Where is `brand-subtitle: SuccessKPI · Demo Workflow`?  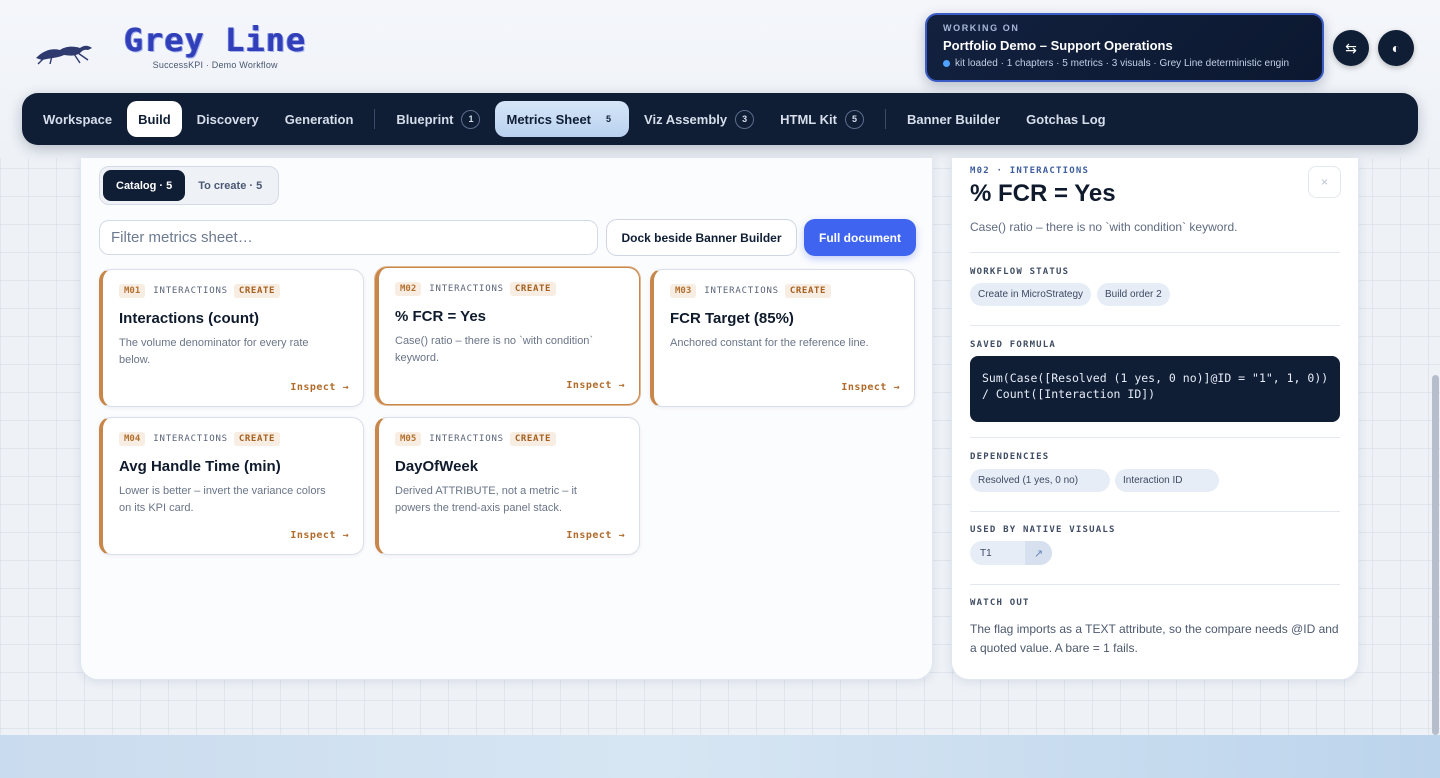 brand-subtitle: SuccessKPI · Demo Workflow is located at coordinates (215, 65).